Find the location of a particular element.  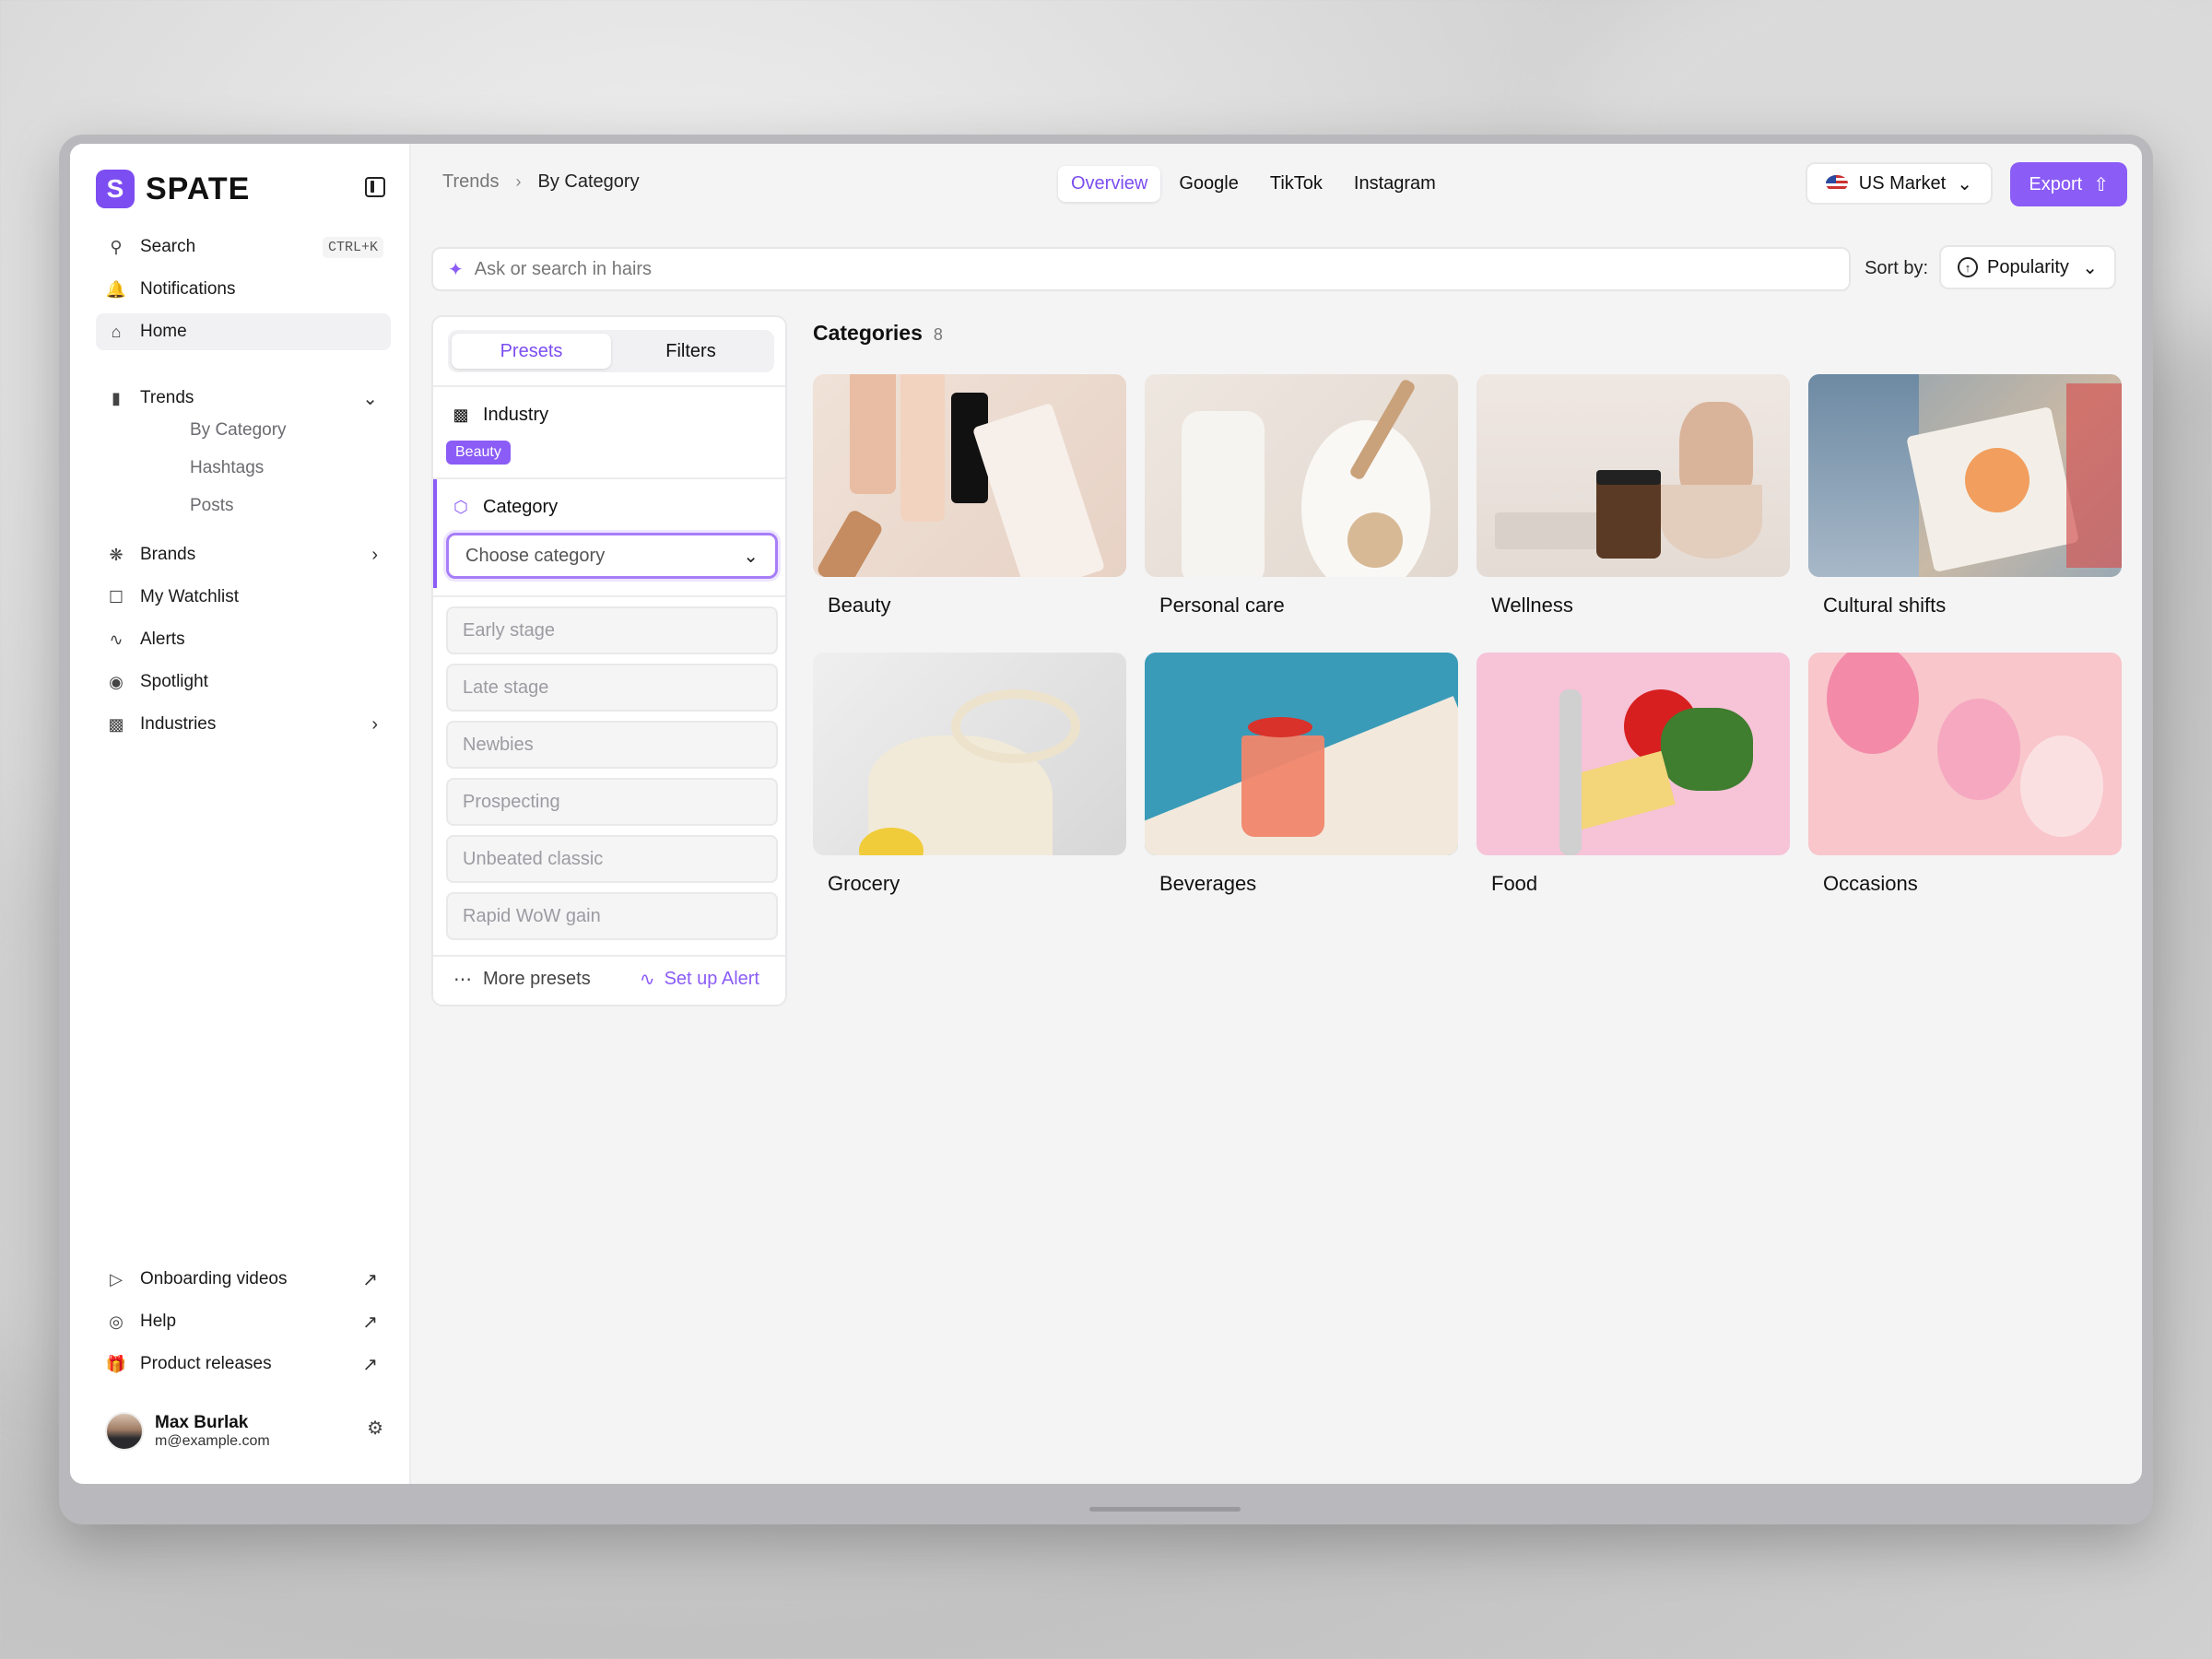

user-settings-icon: ⚙ is located at coordinates (375, 1428).